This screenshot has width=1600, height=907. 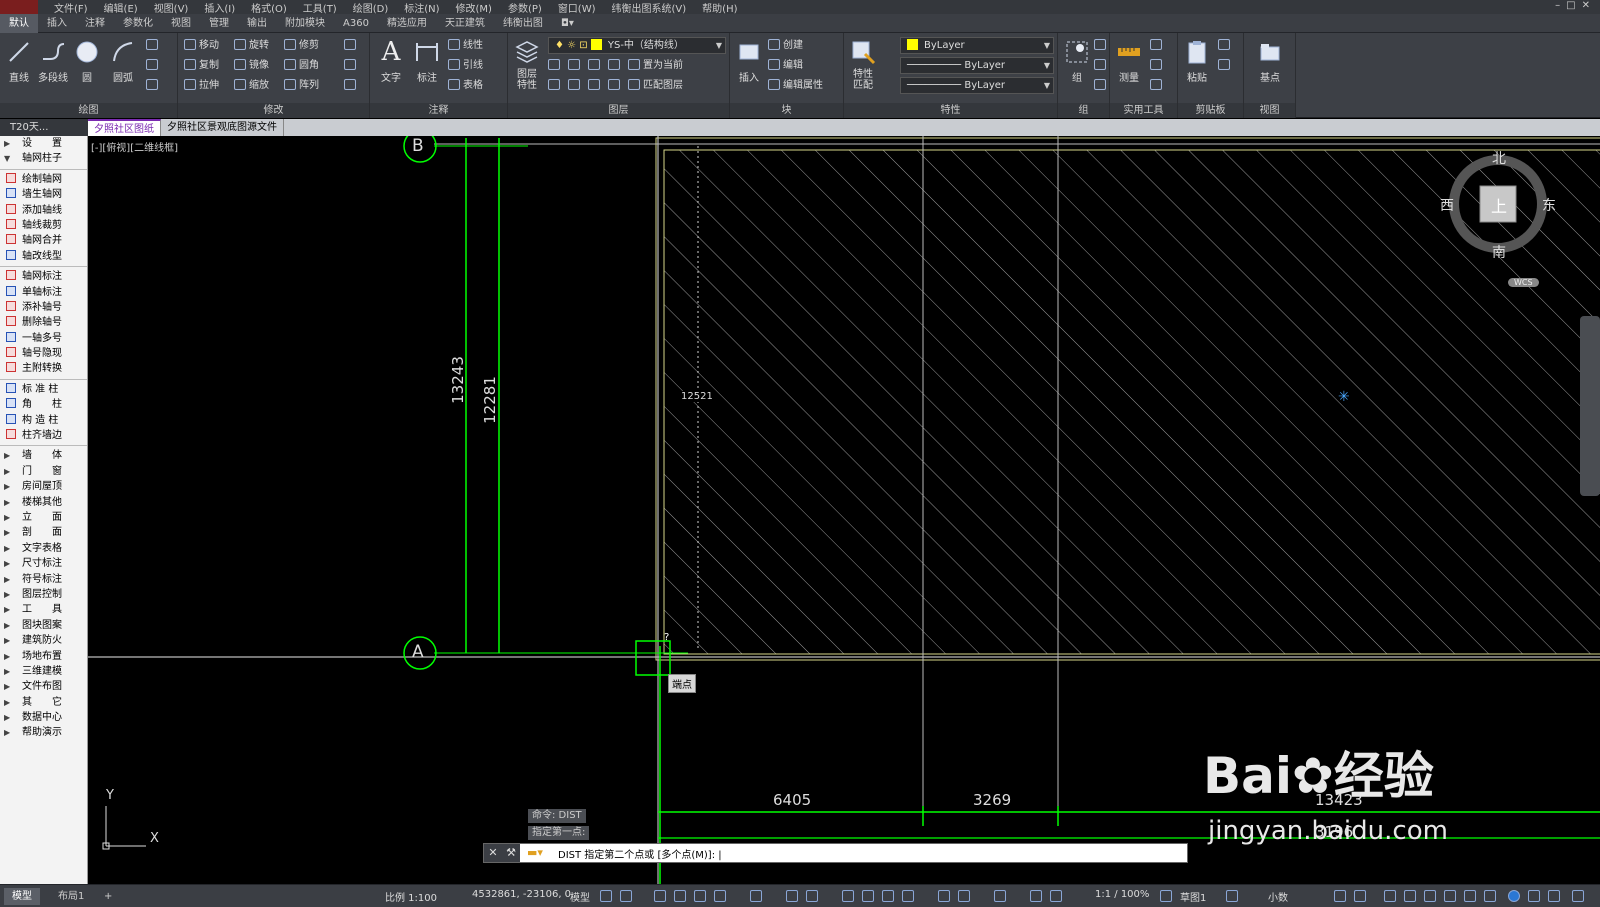 What do you see at coordinates (465, 23) in the screenshot?
I see `tab-tangent: 天正建筑` at bounding box center [465, 23].